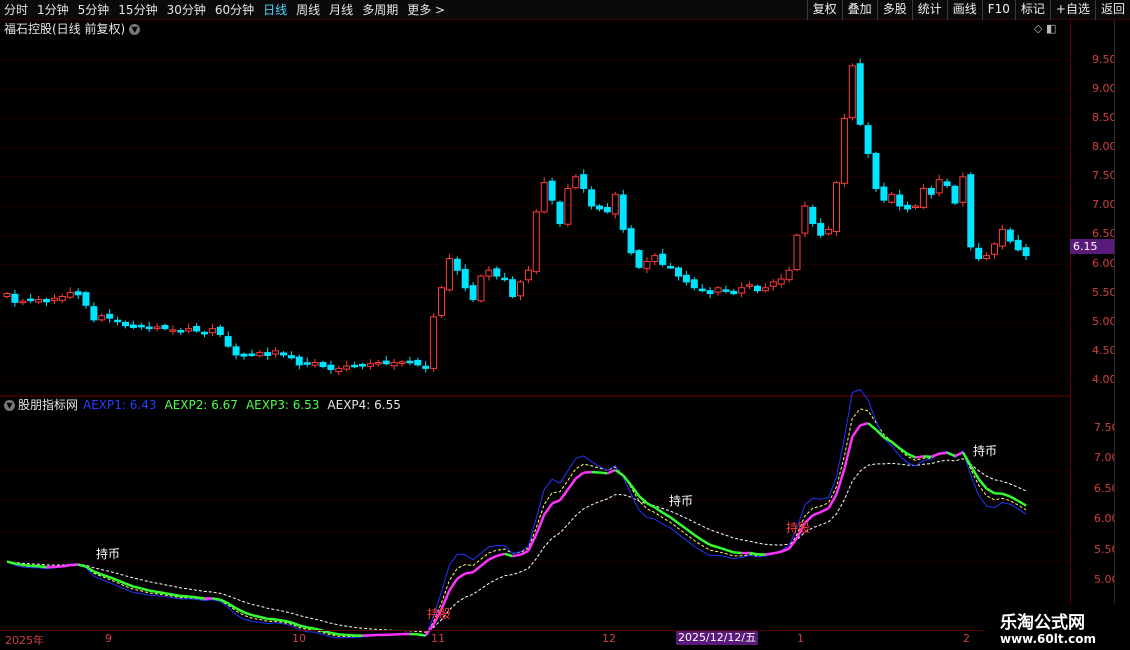 The image size is (1130, 650). What do you see at coordinates (929, 10) in the screenshot?
I see `statistics-button: 统计` at bounding box center [929, 10].